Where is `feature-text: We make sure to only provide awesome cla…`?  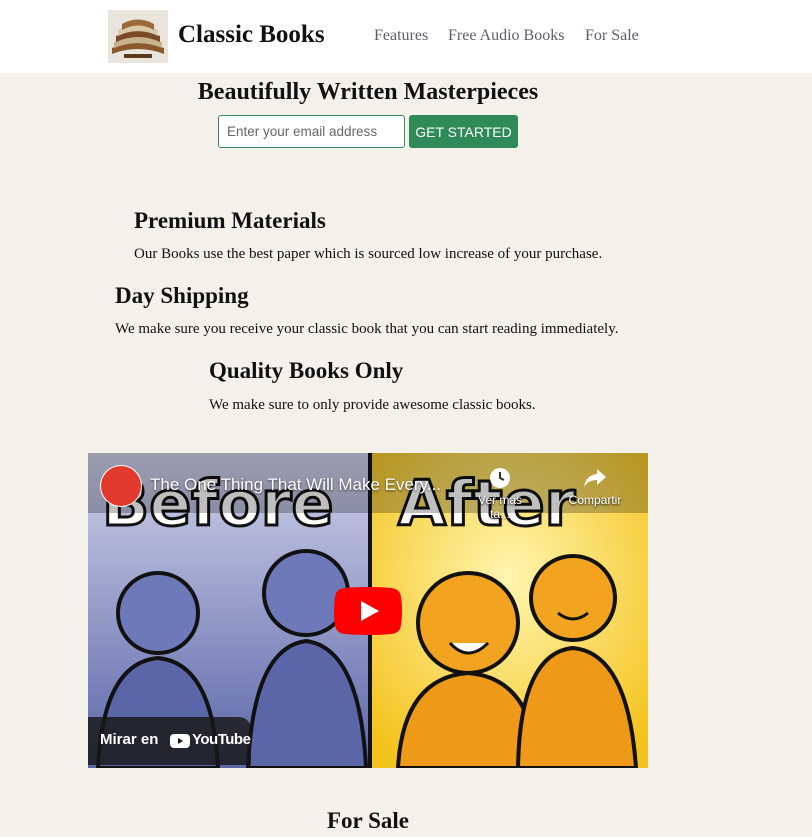 feature-text: We make sure to only provide awesome cla… is located at coordinates (372, 405).